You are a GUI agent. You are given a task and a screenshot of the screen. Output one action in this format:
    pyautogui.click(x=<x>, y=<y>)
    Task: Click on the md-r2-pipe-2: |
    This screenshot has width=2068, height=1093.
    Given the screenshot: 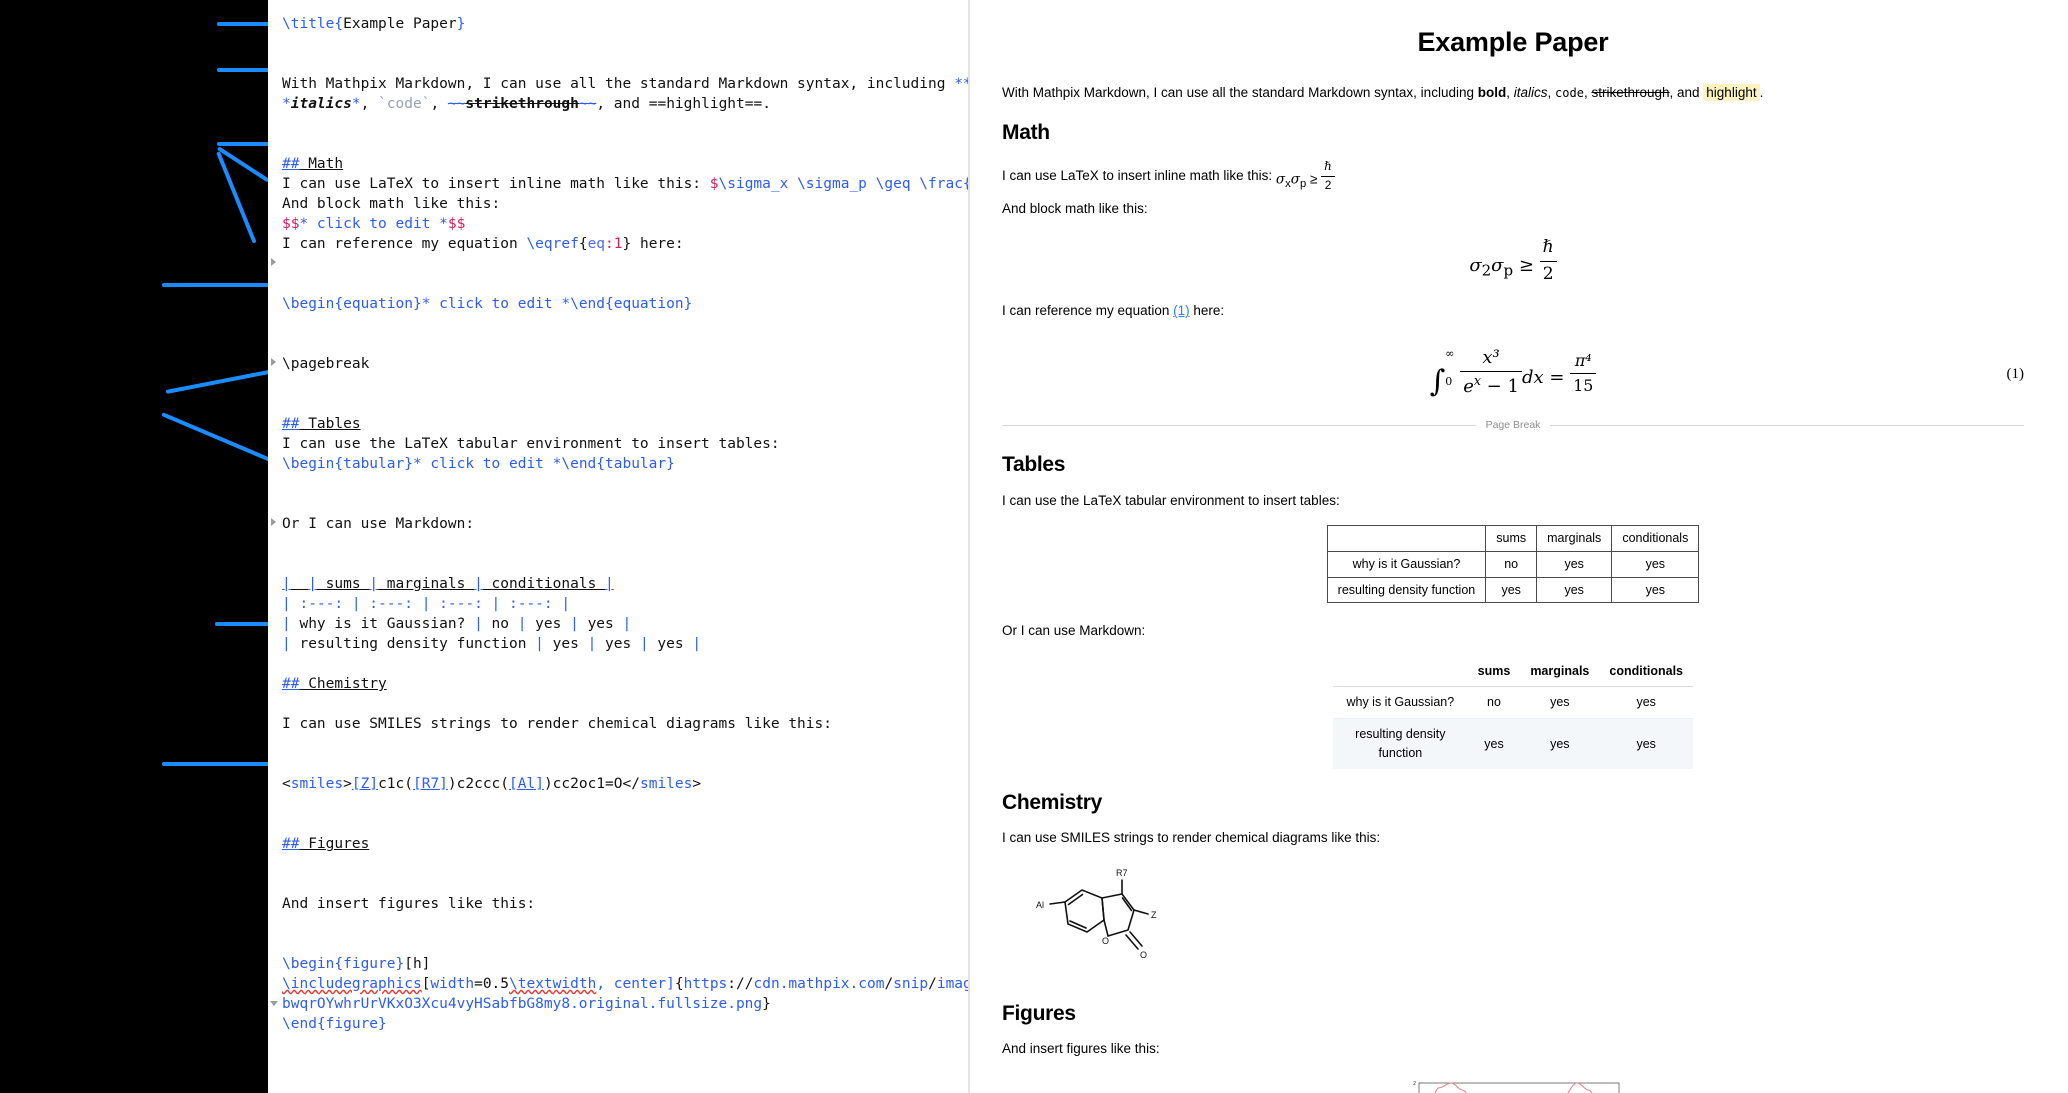 What is the action you would take?
    pyautogui.click(x=592, y=644)
    